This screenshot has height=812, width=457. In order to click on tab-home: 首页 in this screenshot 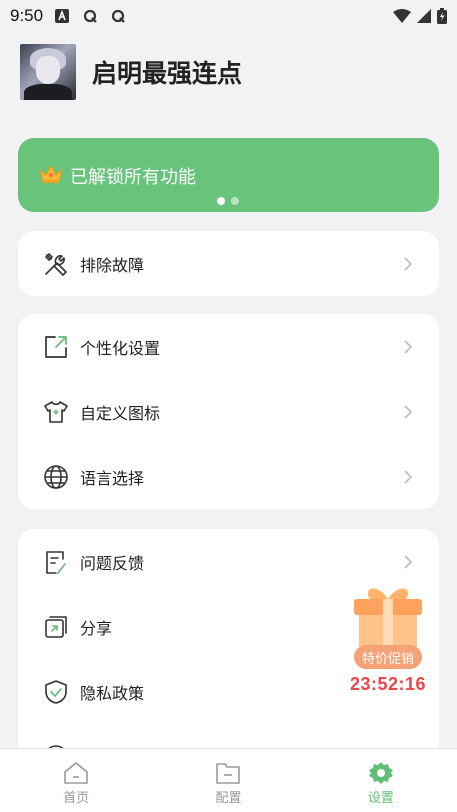, I will do `click(76, 780)`.